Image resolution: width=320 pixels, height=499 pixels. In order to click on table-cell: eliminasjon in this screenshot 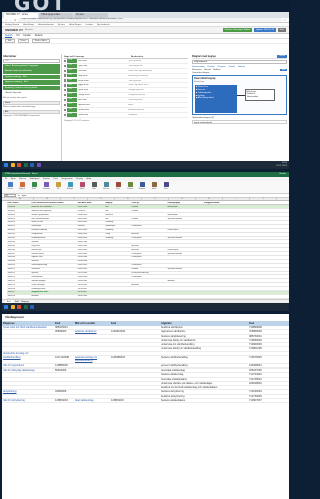, I will do `click(54, 226)`.